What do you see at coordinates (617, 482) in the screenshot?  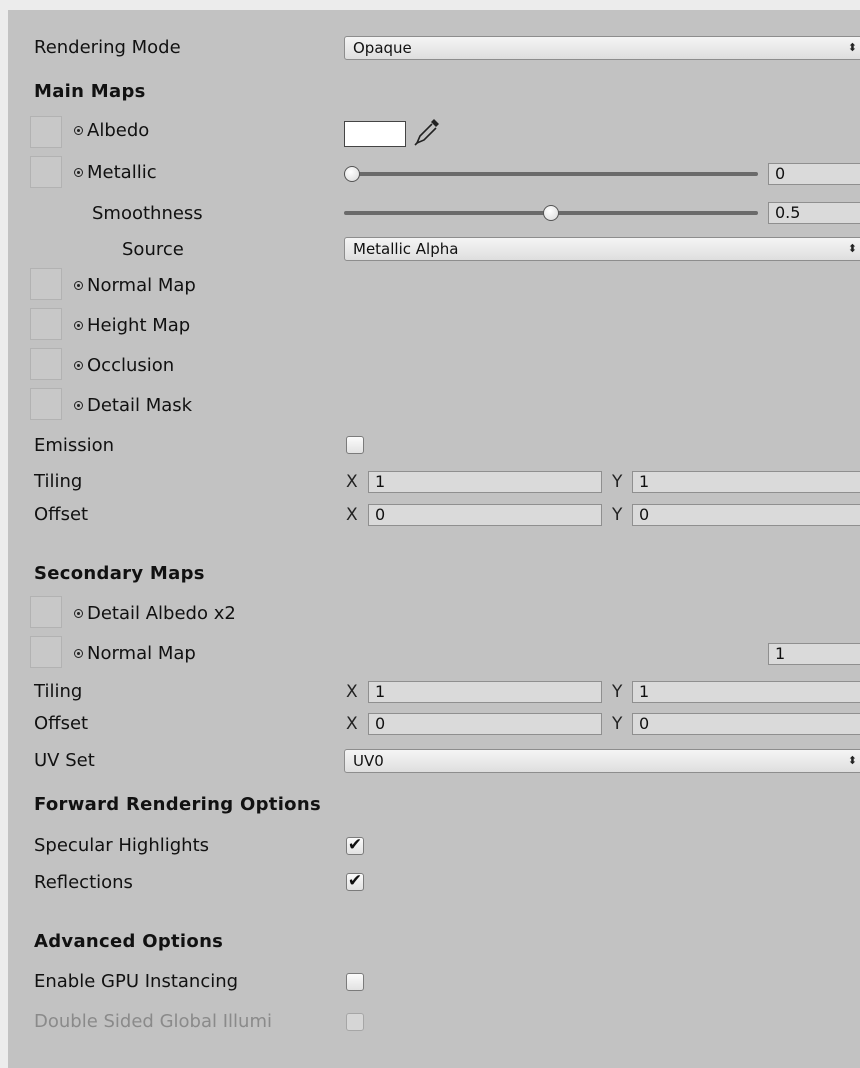 I see `tiling-y-label: Y` at bounding box center [617, 482].